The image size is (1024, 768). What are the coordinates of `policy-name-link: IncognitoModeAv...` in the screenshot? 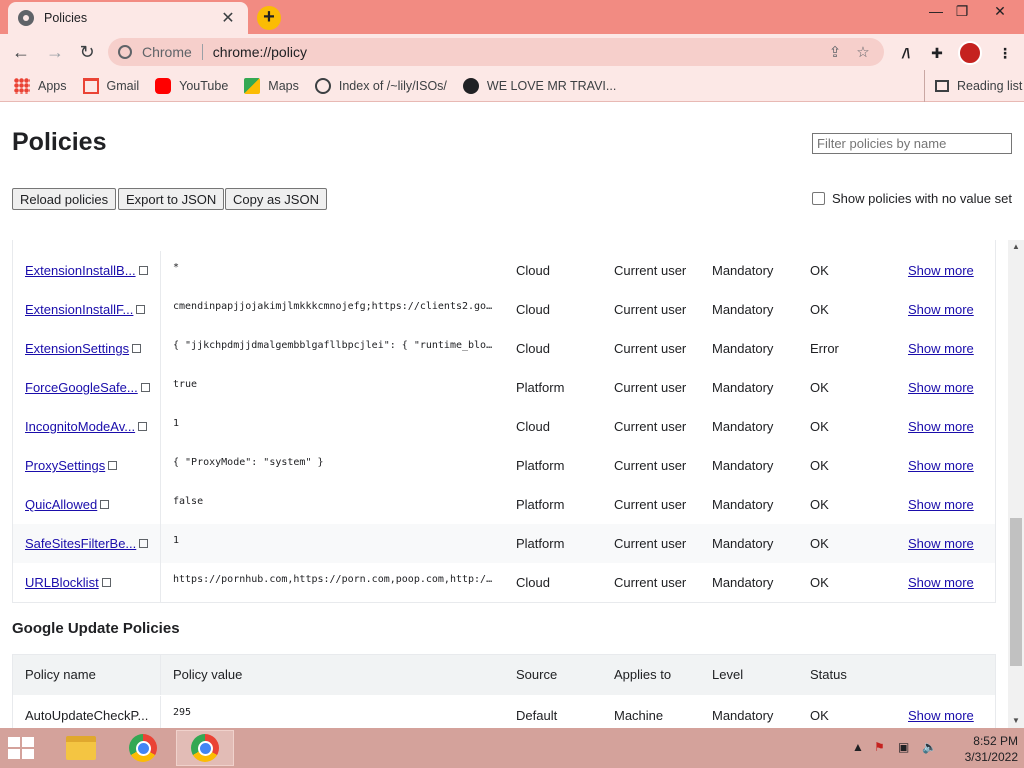 It's located at (90, 426).